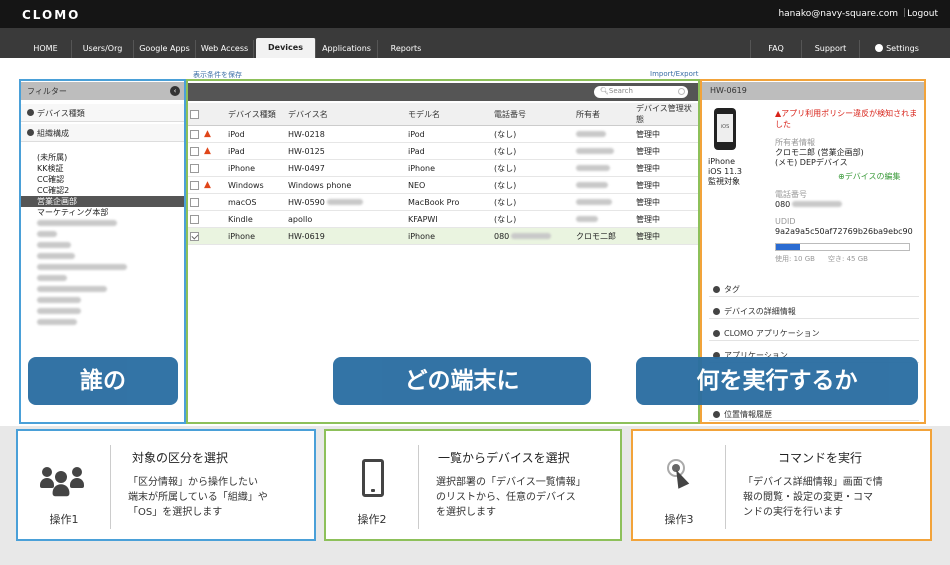  I want to click on tab-web-access: Web Access, so click(225, 49).